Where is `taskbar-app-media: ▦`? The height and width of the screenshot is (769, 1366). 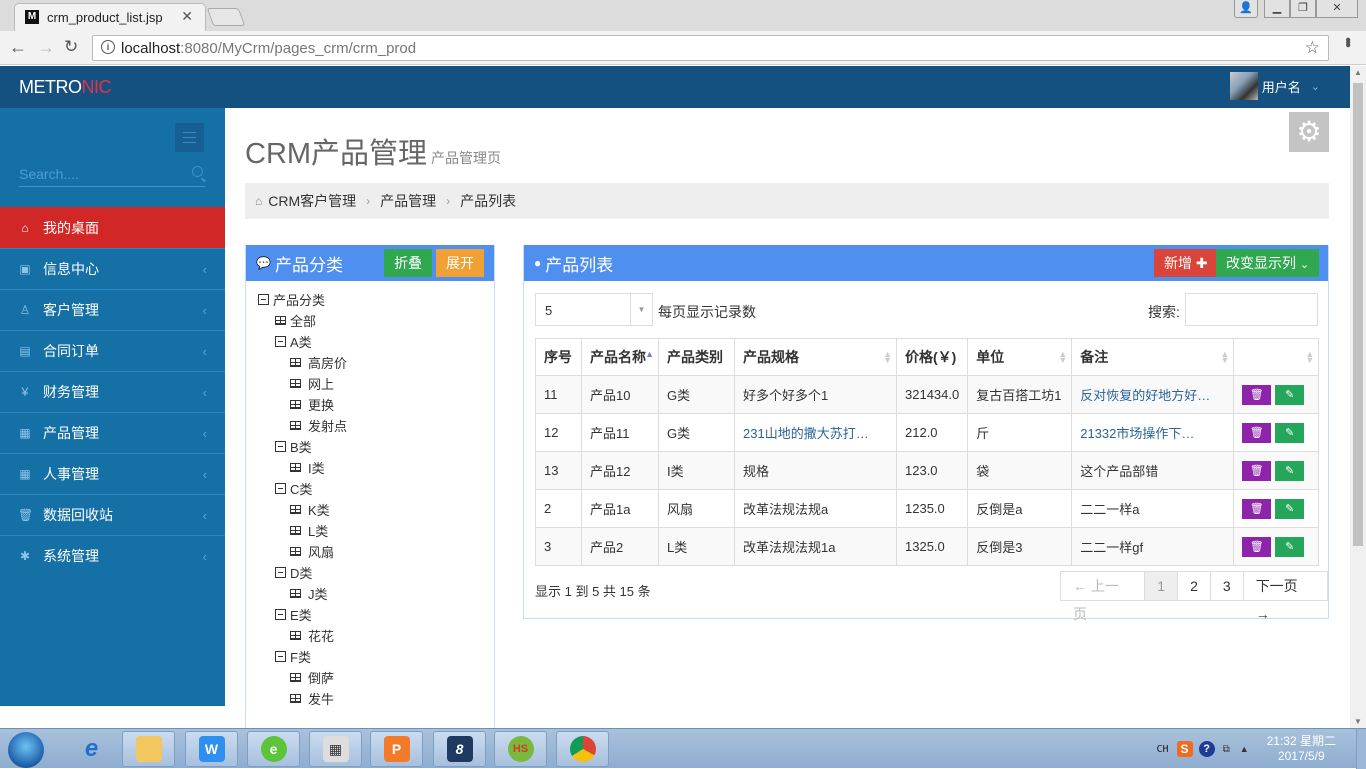 taskbar-app-media: ▦ is located at coordinates (335, 749).